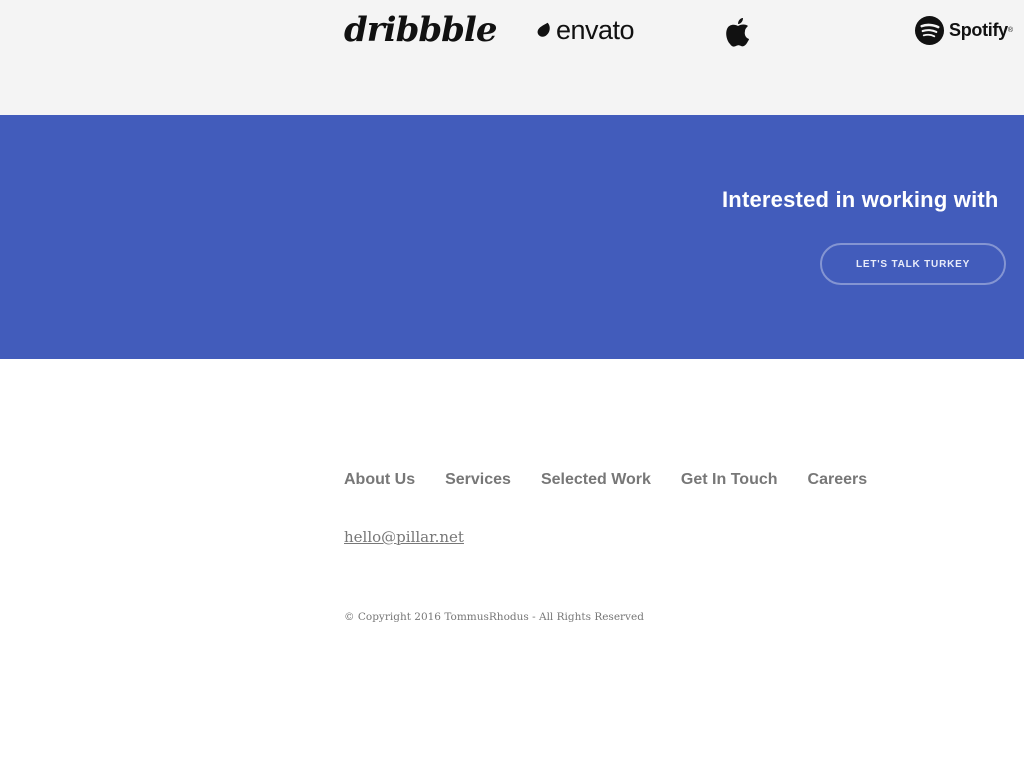  Describe the element at coordinates (595, 29) in the screenshot. I see `envato-logo-text: envato` at that location.